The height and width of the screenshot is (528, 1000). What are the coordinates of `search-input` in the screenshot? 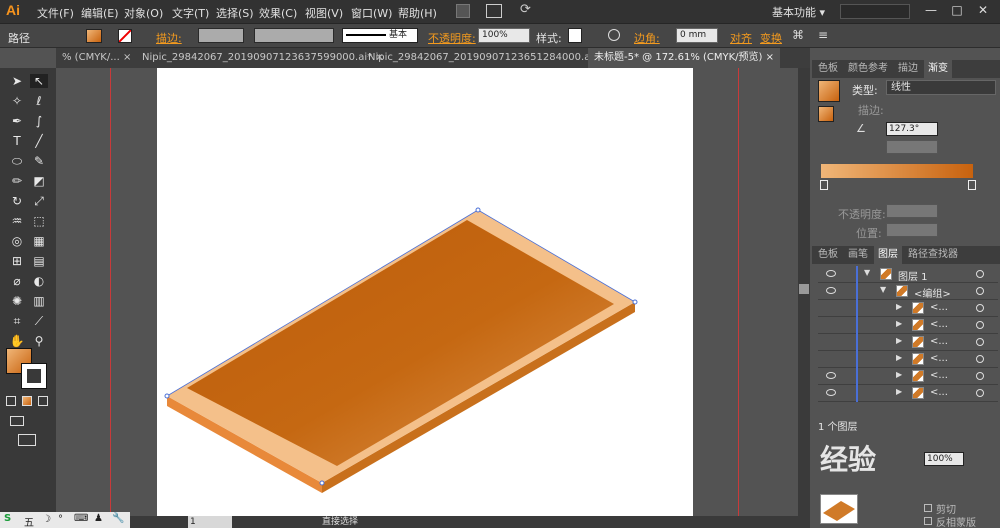 It's located at (875, 11).